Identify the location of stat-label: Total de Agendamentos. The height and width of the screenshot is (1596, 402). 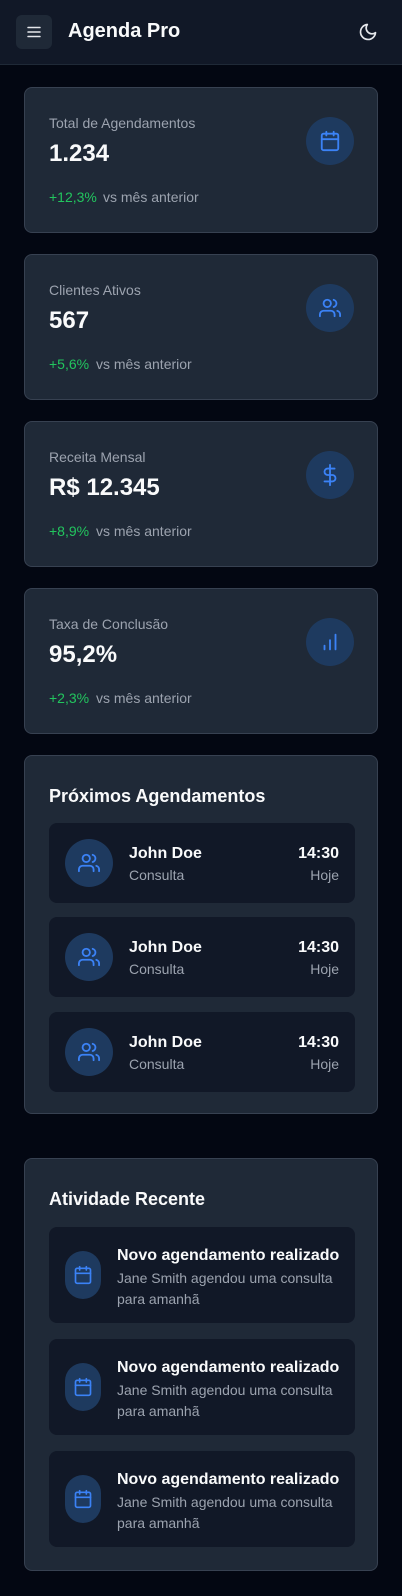
(122, 123).